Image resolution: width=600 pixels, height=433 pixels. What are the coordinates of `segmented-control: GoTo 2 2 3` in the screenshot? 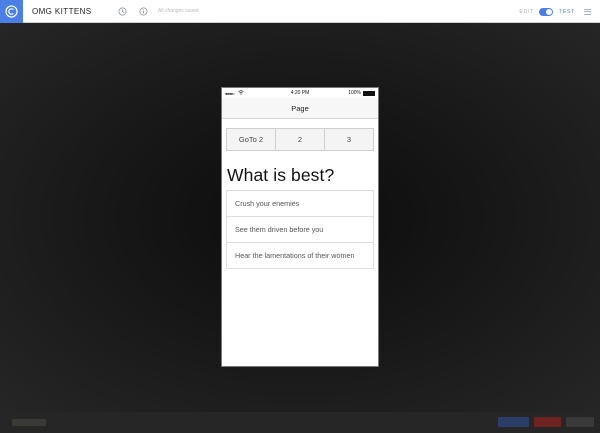 It's located at (300, 139).